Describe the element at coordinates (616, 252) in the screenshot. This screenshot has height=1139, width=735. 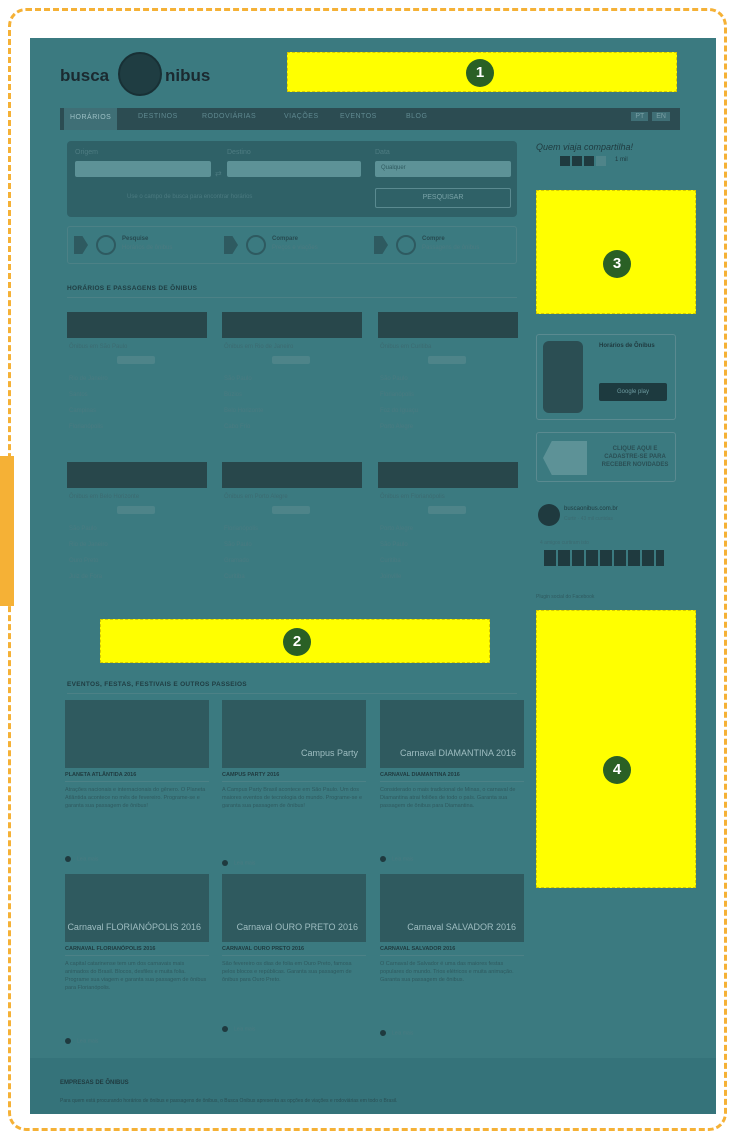
I see `ad-slot-3: 3` at that location.